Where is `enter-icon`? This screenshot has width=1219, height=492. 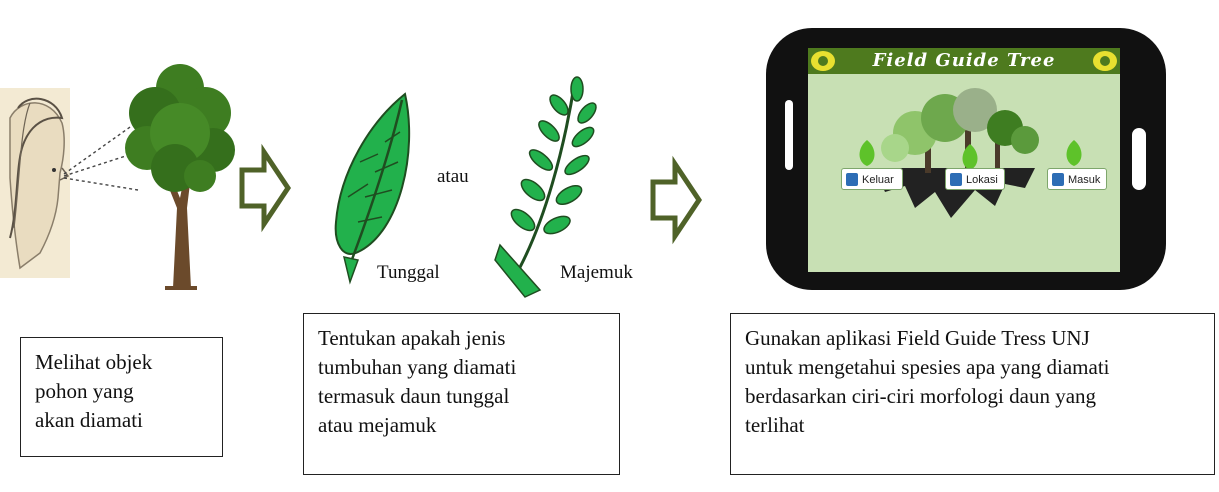
enter-icon is located at coordinates (1058, 179).